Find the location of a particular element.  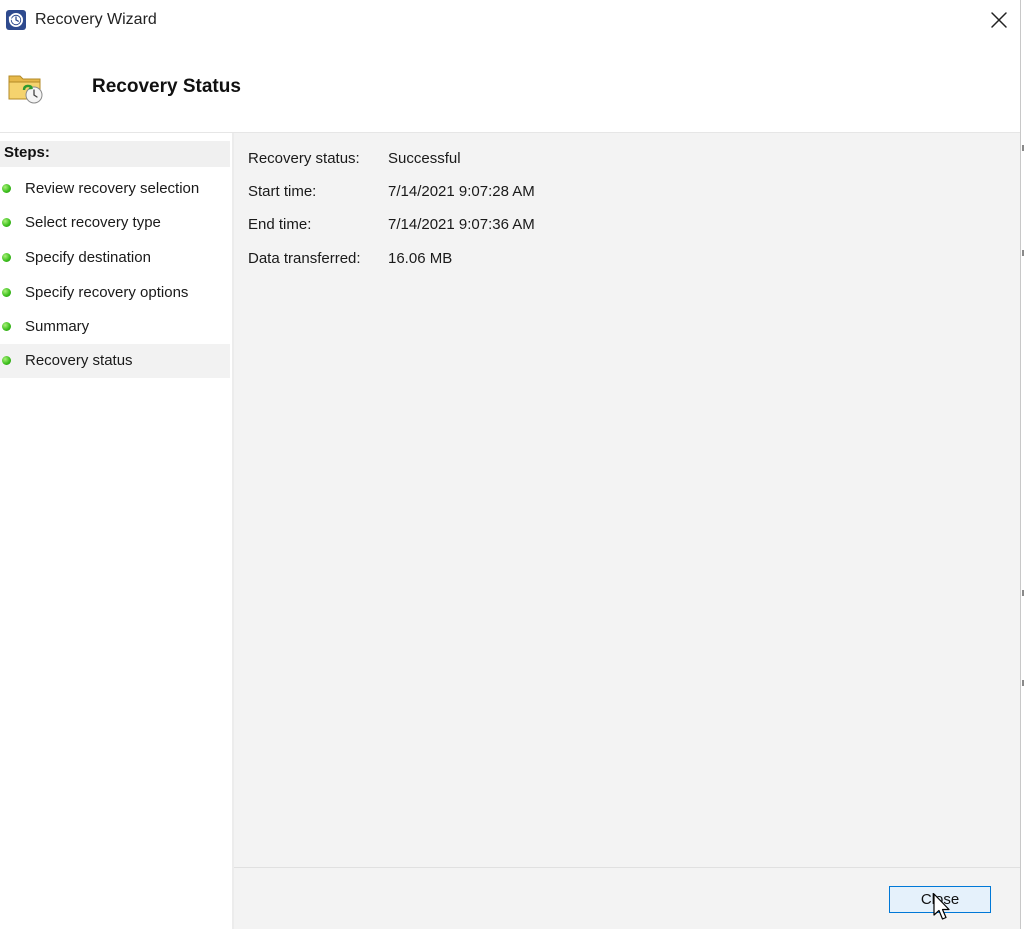

end-time-label: End time: is located at coordinates (280, 224).